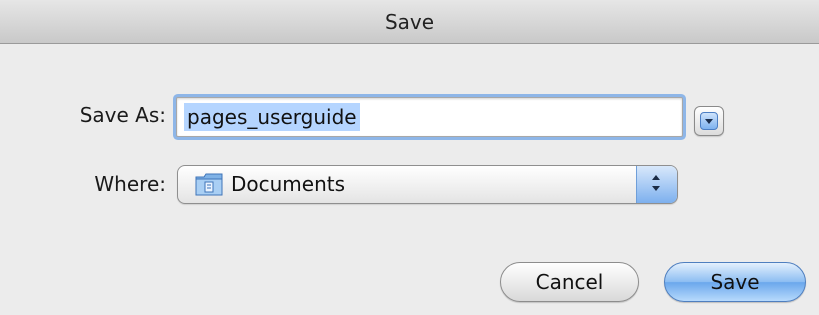 The width and height of the screenshot is (819, 315). Describe the element at coordinates (429, 117) in the screenshot. I see `save-as-field: pages_userguide` at that location.